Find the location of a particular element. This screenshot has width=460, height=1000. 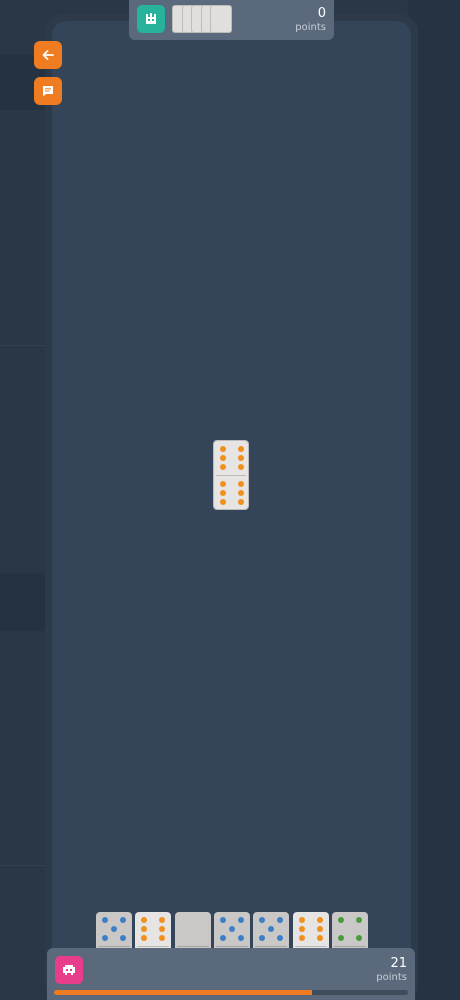

opponent-avatar is located at coordinates (151, 19).